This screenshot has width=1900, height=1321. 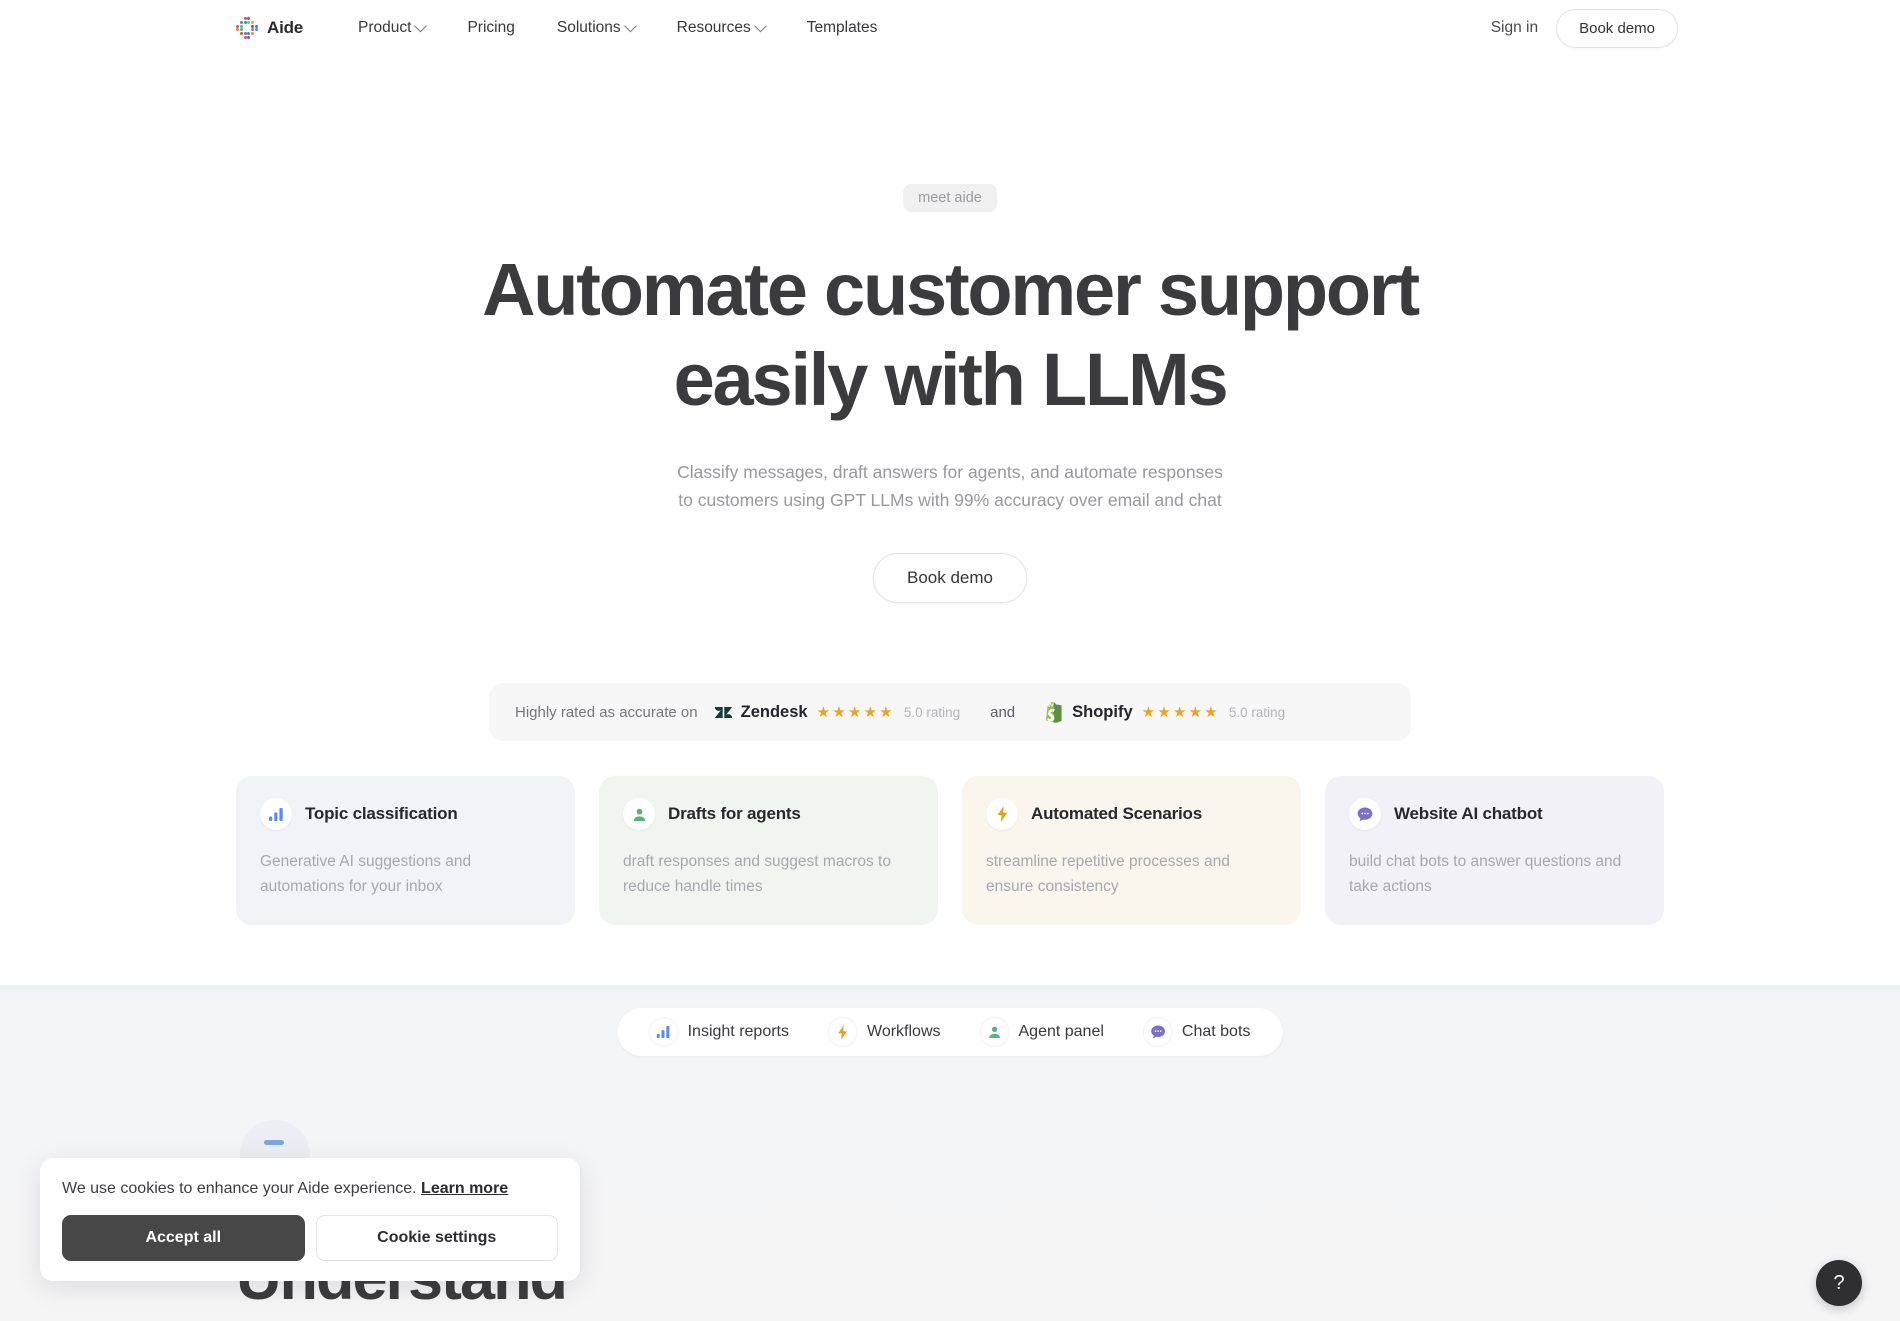 I want to click on nav-item-pricing: Pricing, so click(x=490, y=28).